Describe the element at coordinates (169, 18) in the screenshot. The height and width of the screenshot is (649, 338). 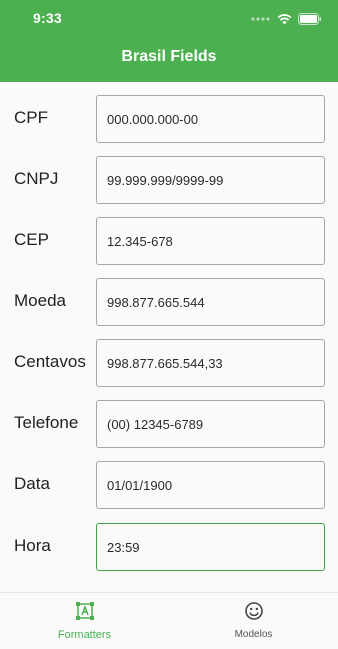
I see `status-bar: 9:33` at that location.